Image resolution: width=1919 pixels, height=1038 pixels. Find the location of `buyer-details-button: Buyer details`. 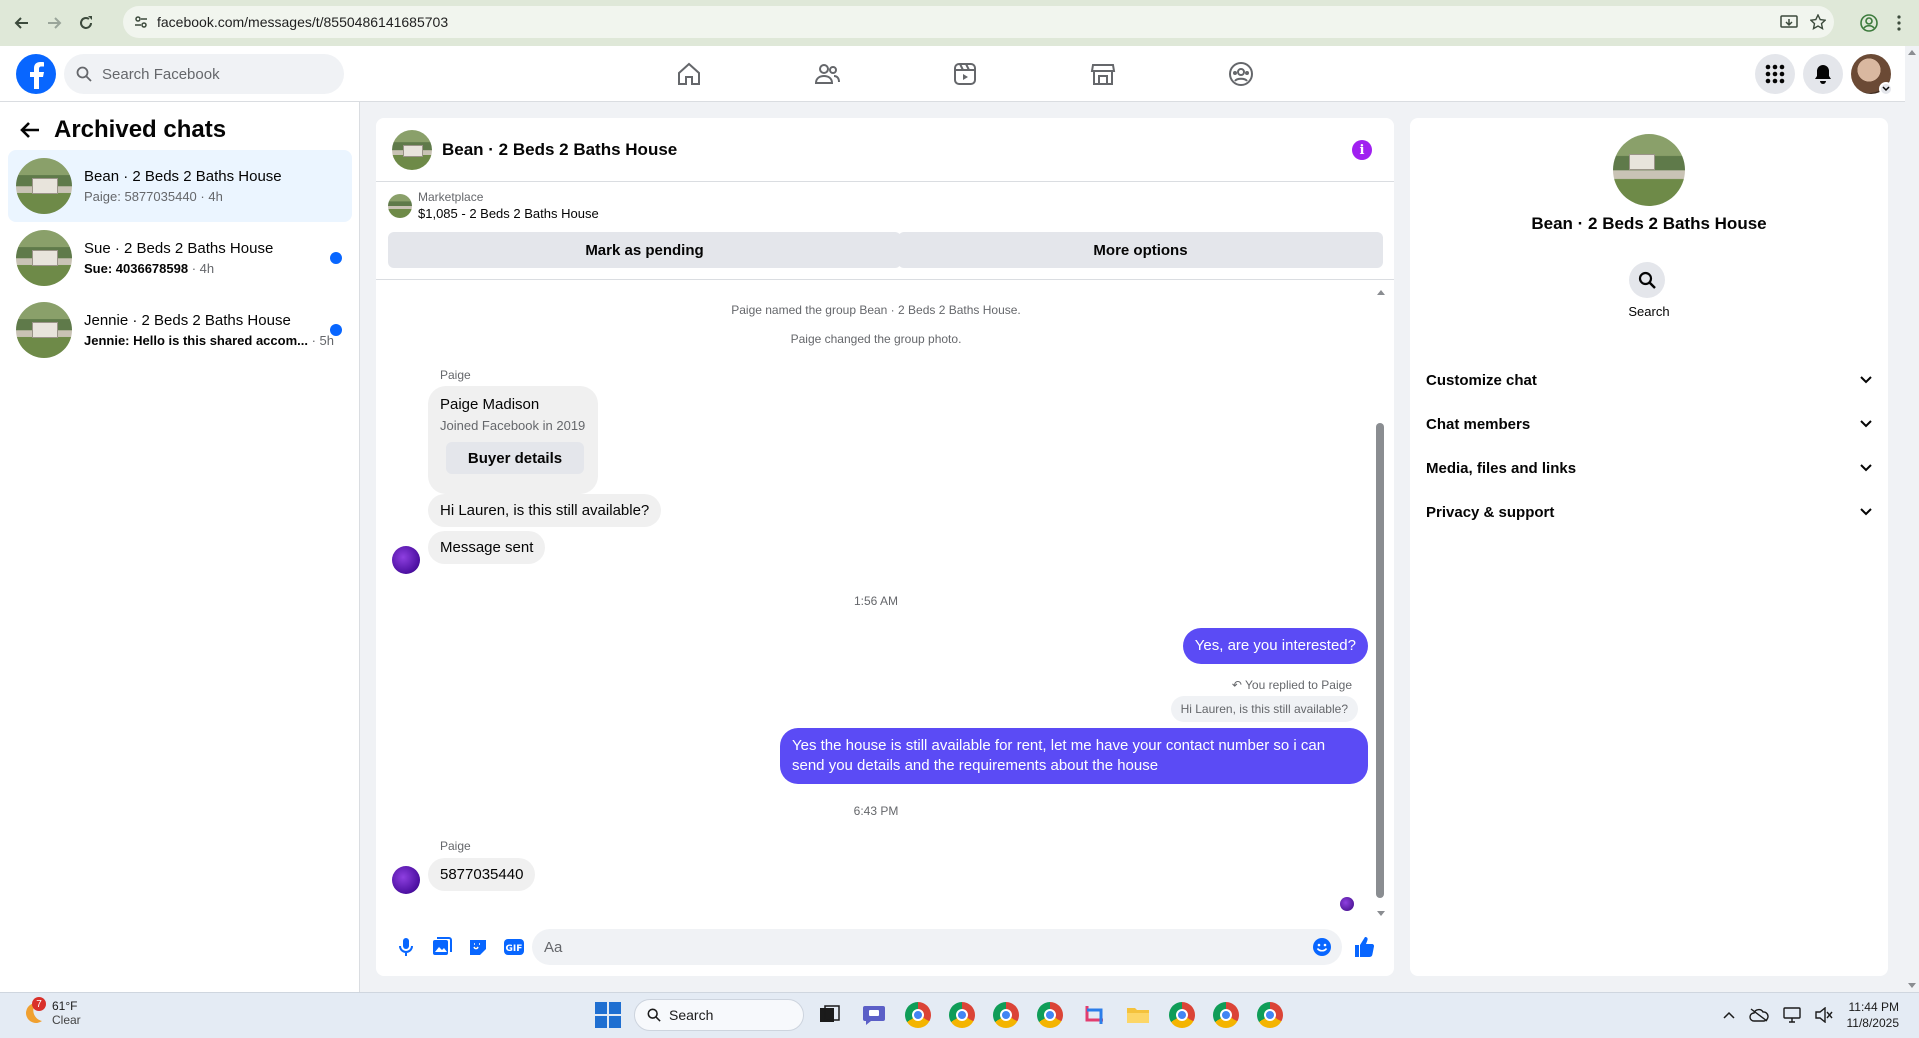

buyer-details-button: Buyer details is located at coordinates (515, 458).